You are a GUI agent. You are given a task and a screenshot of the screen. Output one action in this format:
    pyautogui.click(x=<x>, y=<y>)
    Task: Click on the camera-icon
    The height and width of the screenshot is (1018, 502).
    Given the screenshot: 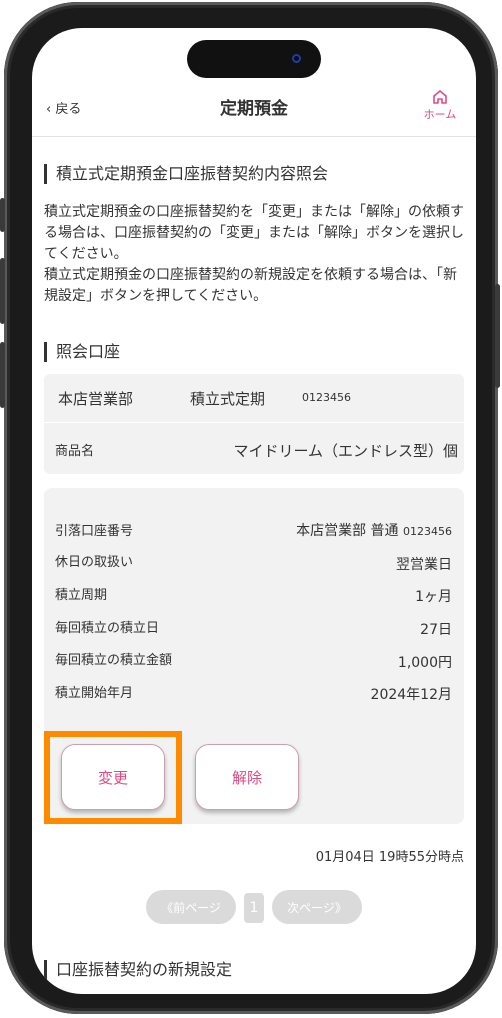 What is the action you would take?
    pyautogui.click(x=296, y=58)
    